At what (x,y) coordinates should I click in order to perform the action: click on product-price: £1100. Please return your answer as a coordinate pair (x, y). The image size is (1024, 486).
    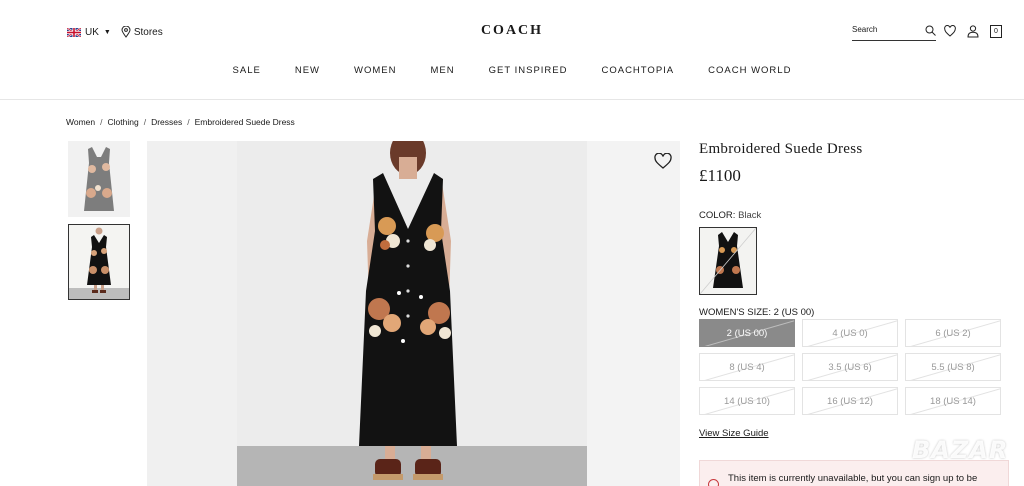
    Looking at the image, I should click on (720, 175).